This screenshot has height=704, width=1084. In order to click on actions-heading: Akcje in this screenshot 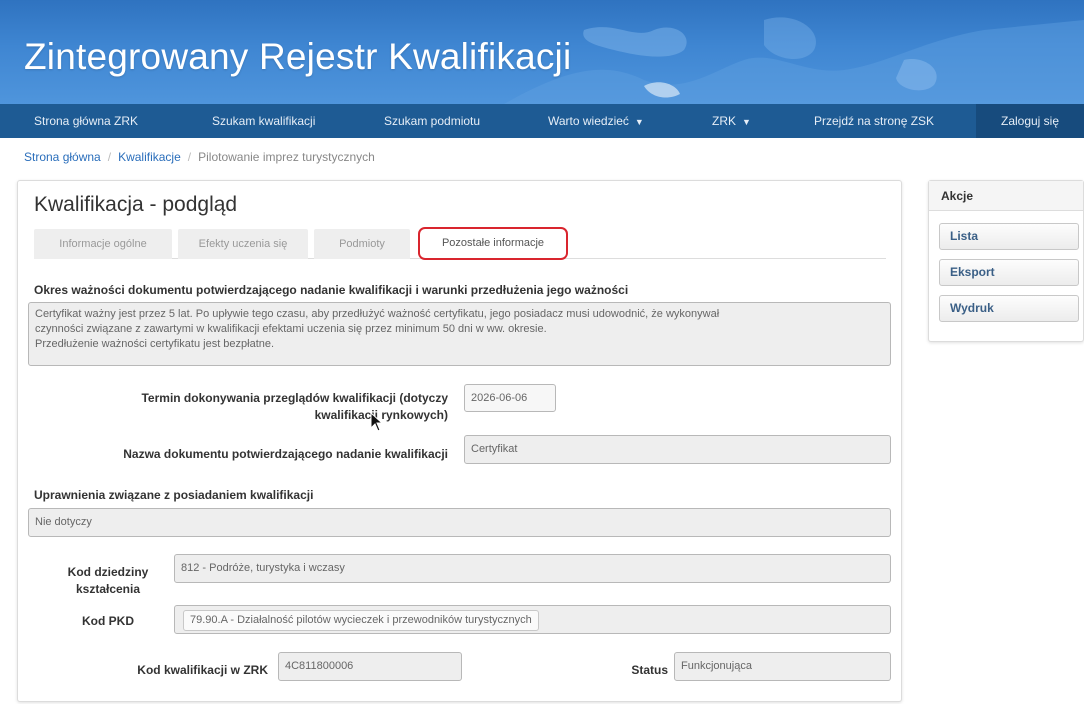, I will do `click(1006, 196)`.